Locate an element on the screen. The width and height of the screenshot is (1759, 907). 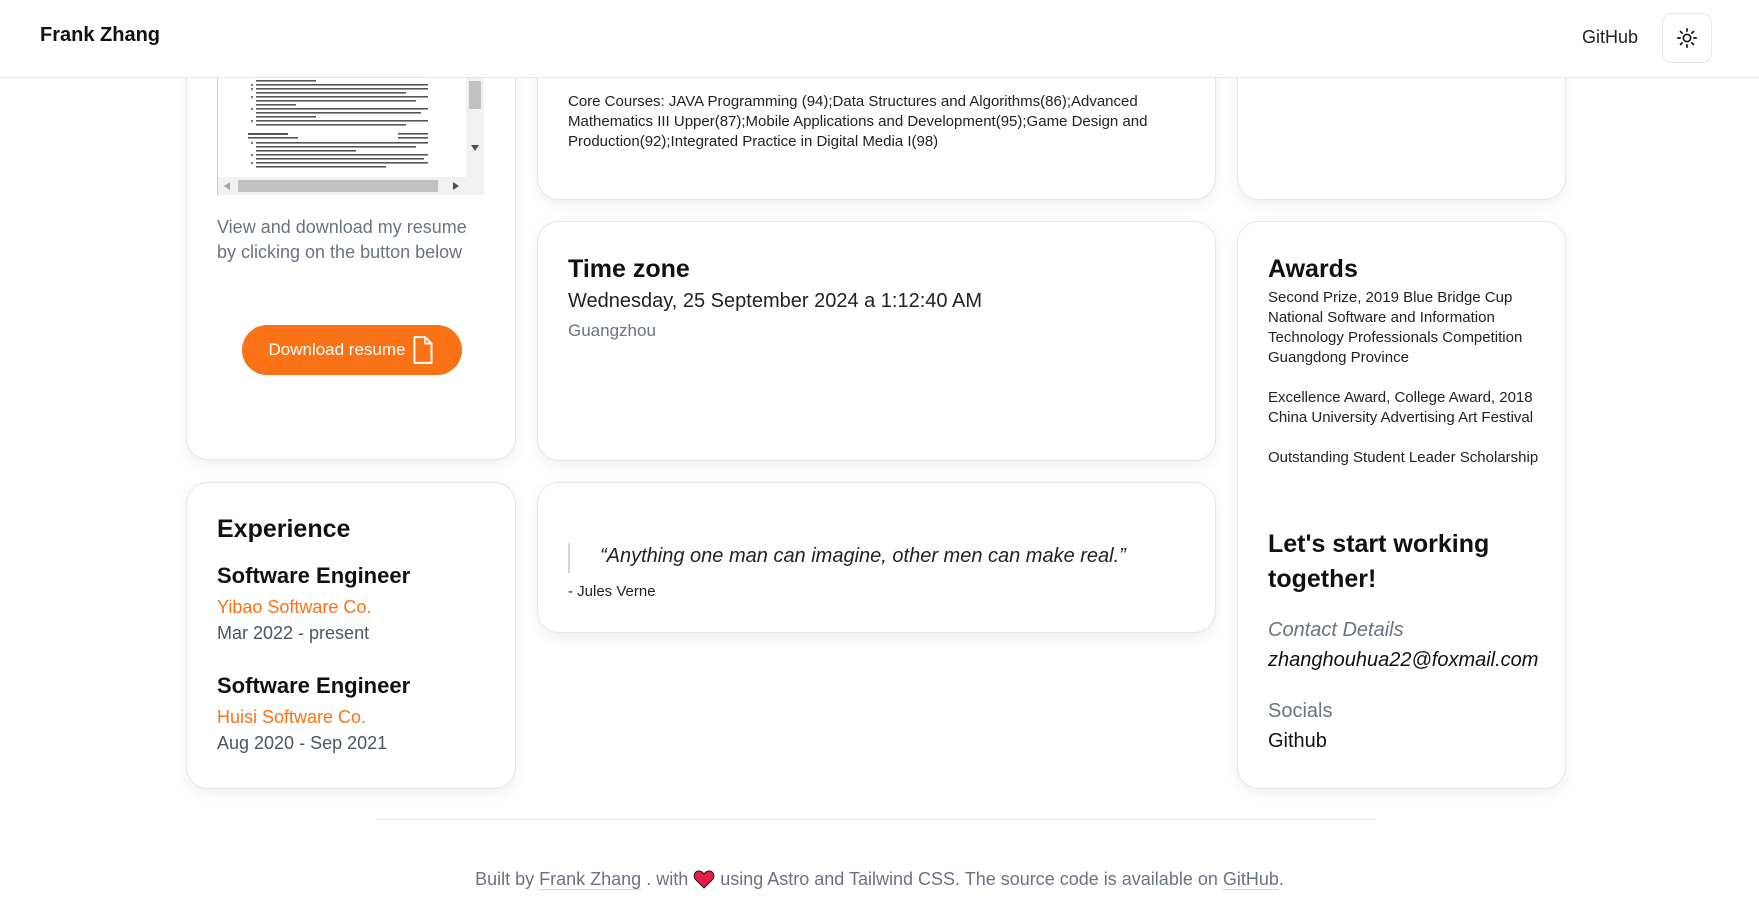
quote-author: - Jules Verne is located at coordinates (612, 591).